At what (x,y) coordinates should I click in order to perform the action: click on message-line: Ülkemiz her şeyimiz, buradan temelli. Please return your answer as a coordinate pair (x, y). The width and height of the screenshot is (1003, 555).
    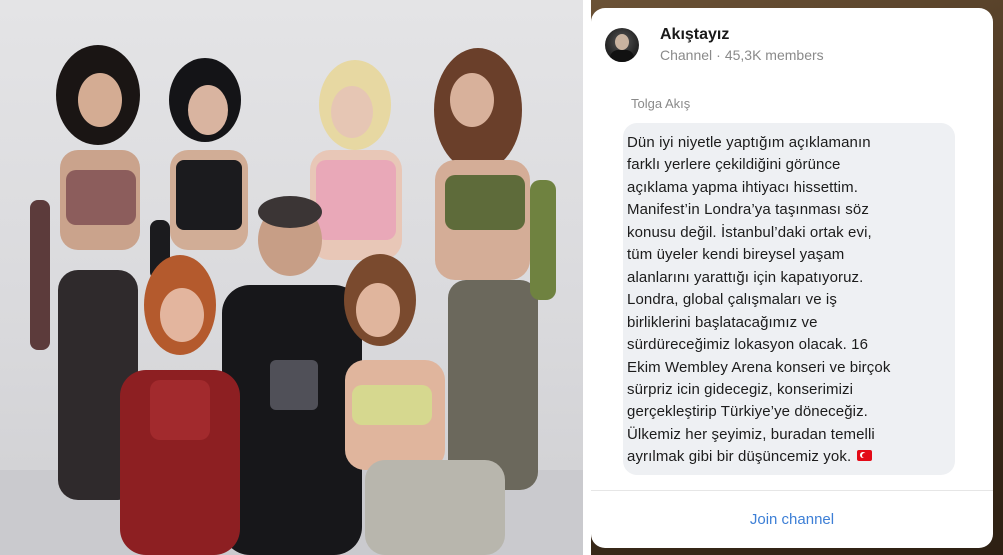
    Looking at the image, I should click on (751, 434).